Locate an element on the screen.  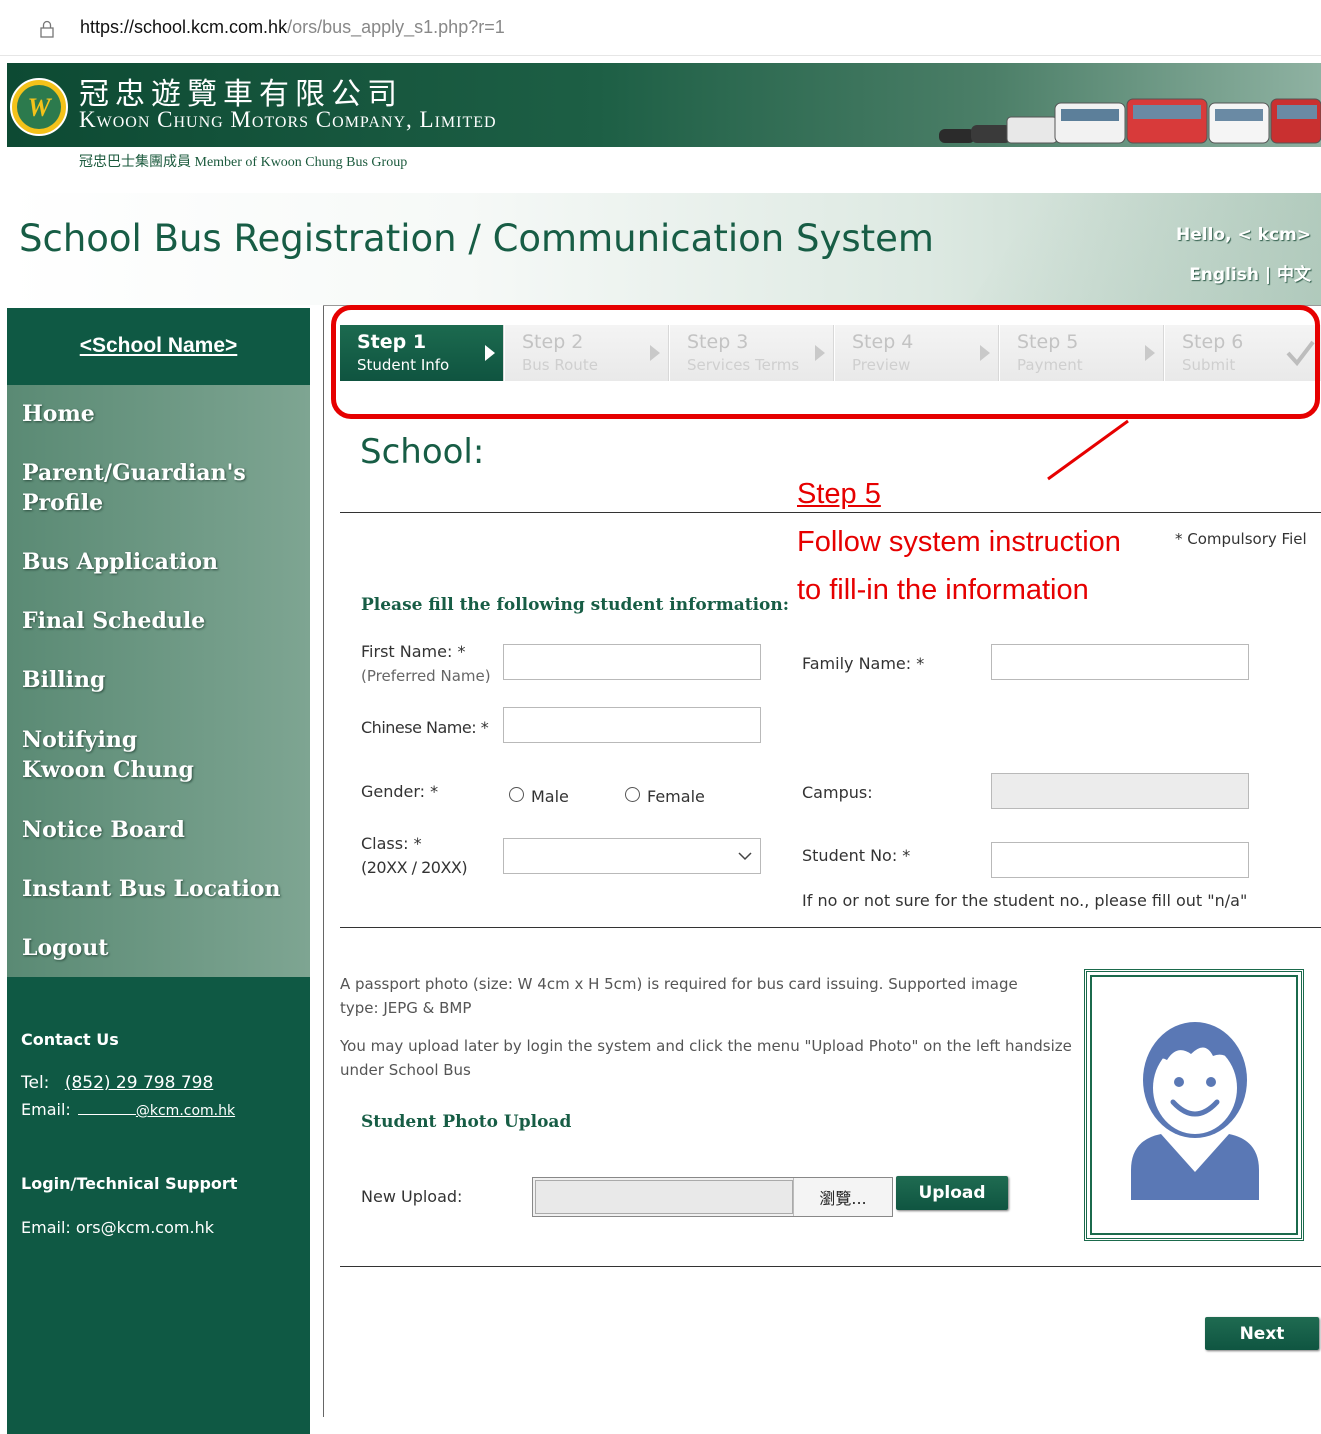
language-switcher: English | 中文 is located at coordinates (1250, 272).